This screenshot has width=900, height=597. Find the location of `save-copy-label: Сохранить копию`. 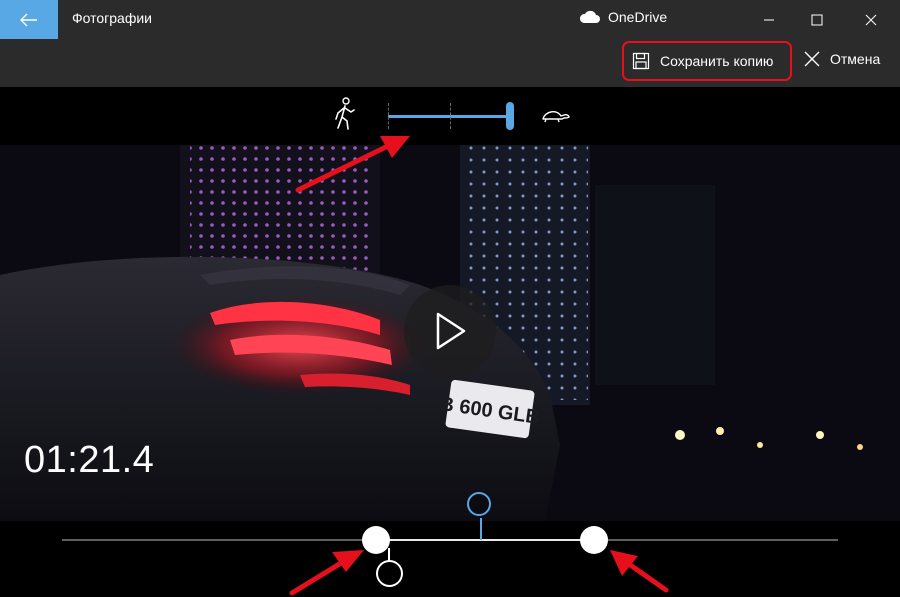

save-copy-label: Сохранить копию is located at coordinates (717, 61).